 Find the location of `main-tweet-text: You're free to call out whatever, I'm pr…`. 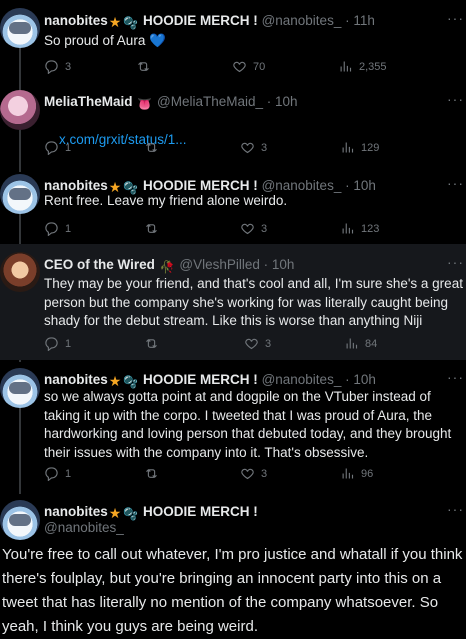

main-tweet-text: You're free to call out whatever, I'm pr… is located at coordinates (232, 590).